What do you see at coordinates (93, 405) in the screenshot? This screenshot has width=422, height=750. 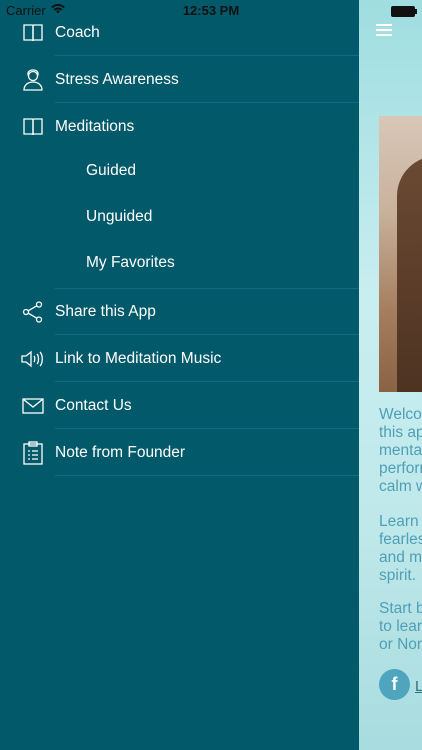 I see `menu-item-label: Contact Us` at bounding box center [93, 405].